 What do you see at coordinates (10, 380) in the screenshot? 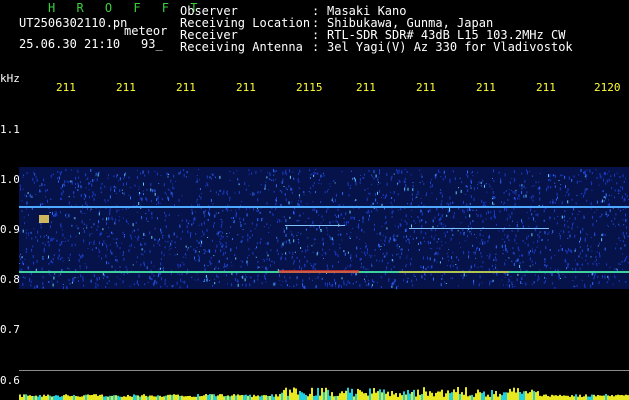
I see `y-tick-label: 0.6` at bounding box center [10, 380].